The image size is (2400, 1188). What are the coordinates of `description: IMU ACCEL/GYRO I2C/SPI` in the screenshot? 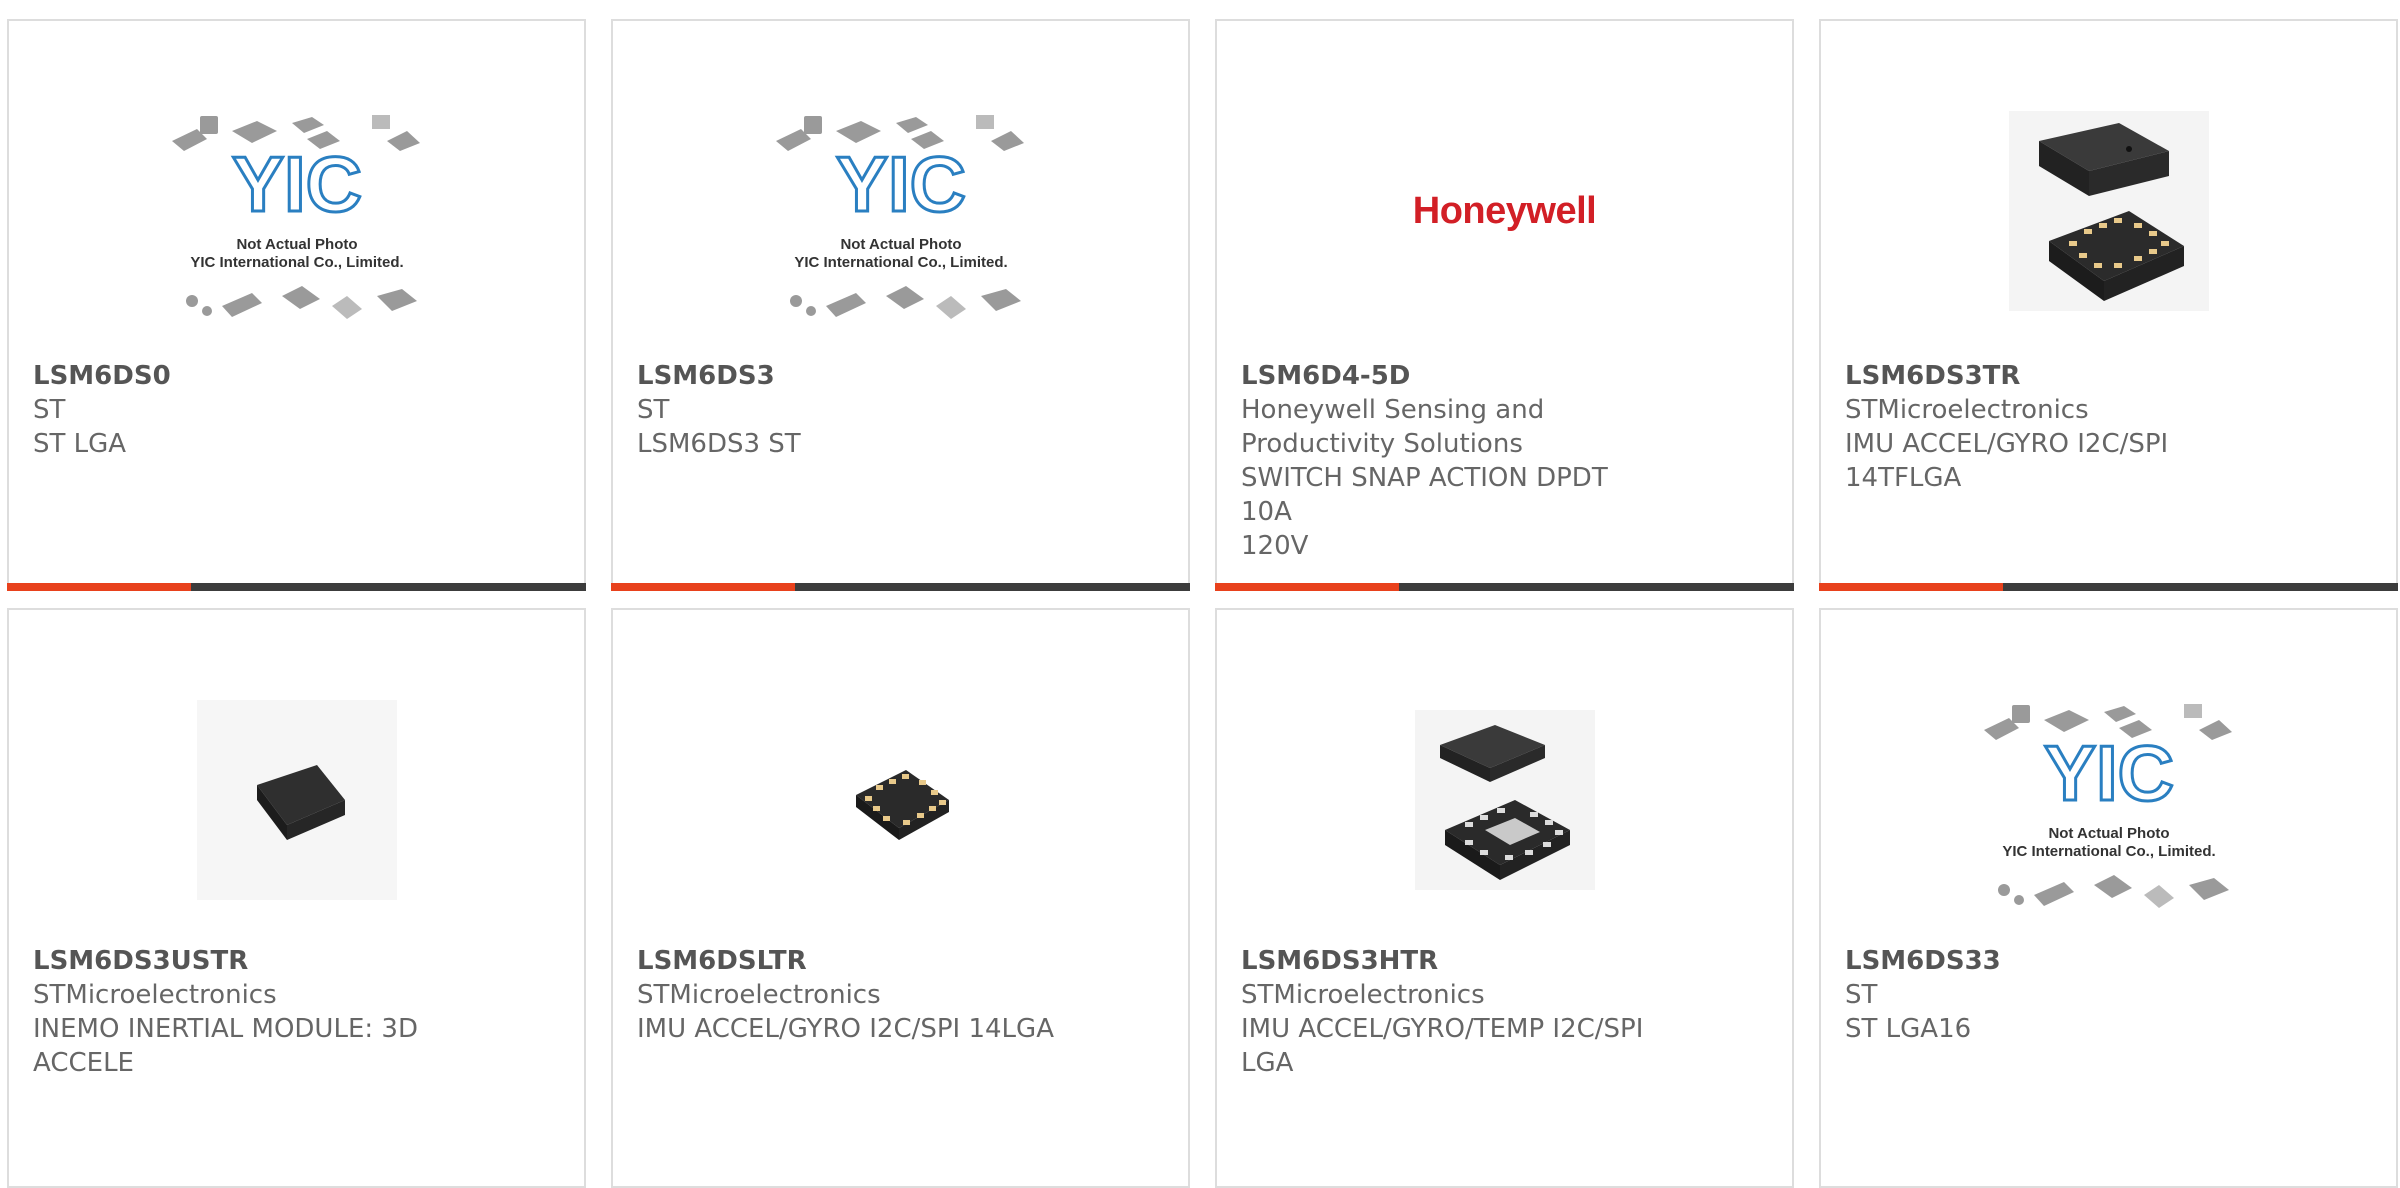 It's located at (2007, 444).